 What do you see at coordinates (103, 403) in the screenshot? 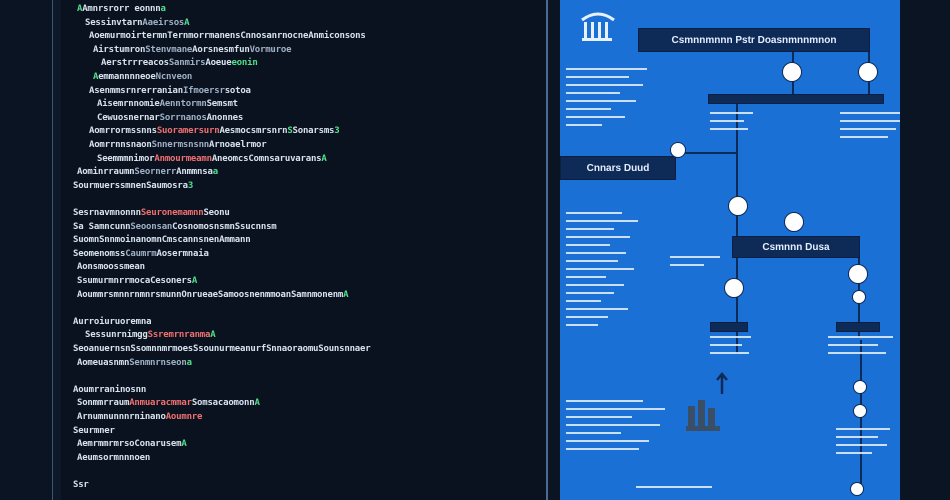
I see `code-token: Sonmmrraum` at bounding box center [103, 403].